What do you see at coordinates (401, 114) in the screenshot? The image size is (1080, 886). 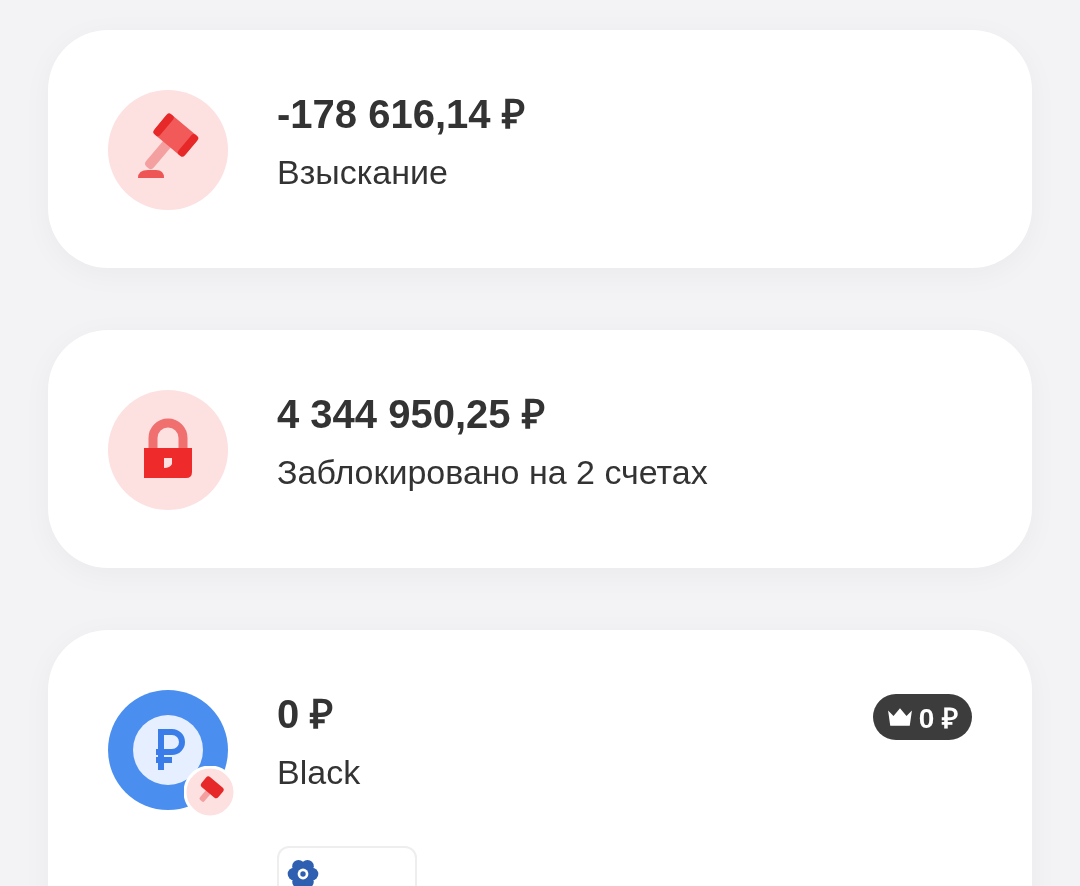 I see `balance-amount: -178 616,14 ₽` at bounding box center [401, 114].